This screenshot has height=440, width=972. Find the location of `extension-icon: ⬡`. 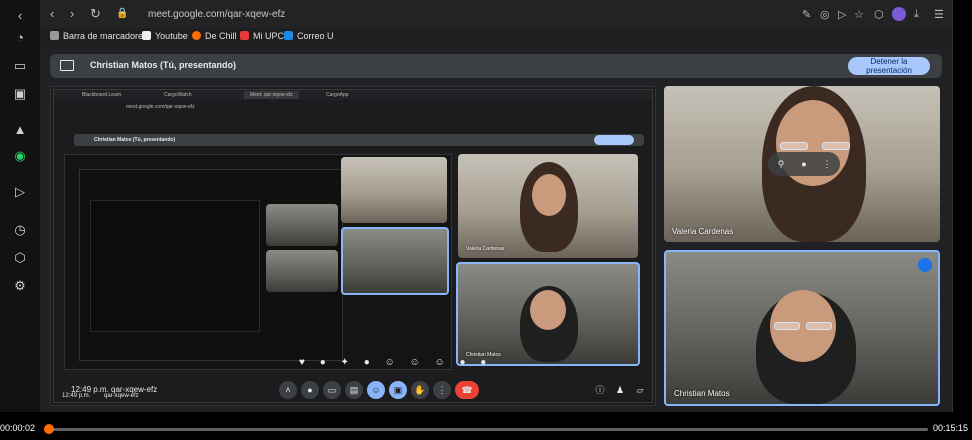

extension-icon: ⬡ is located at coordinates (879, 14).